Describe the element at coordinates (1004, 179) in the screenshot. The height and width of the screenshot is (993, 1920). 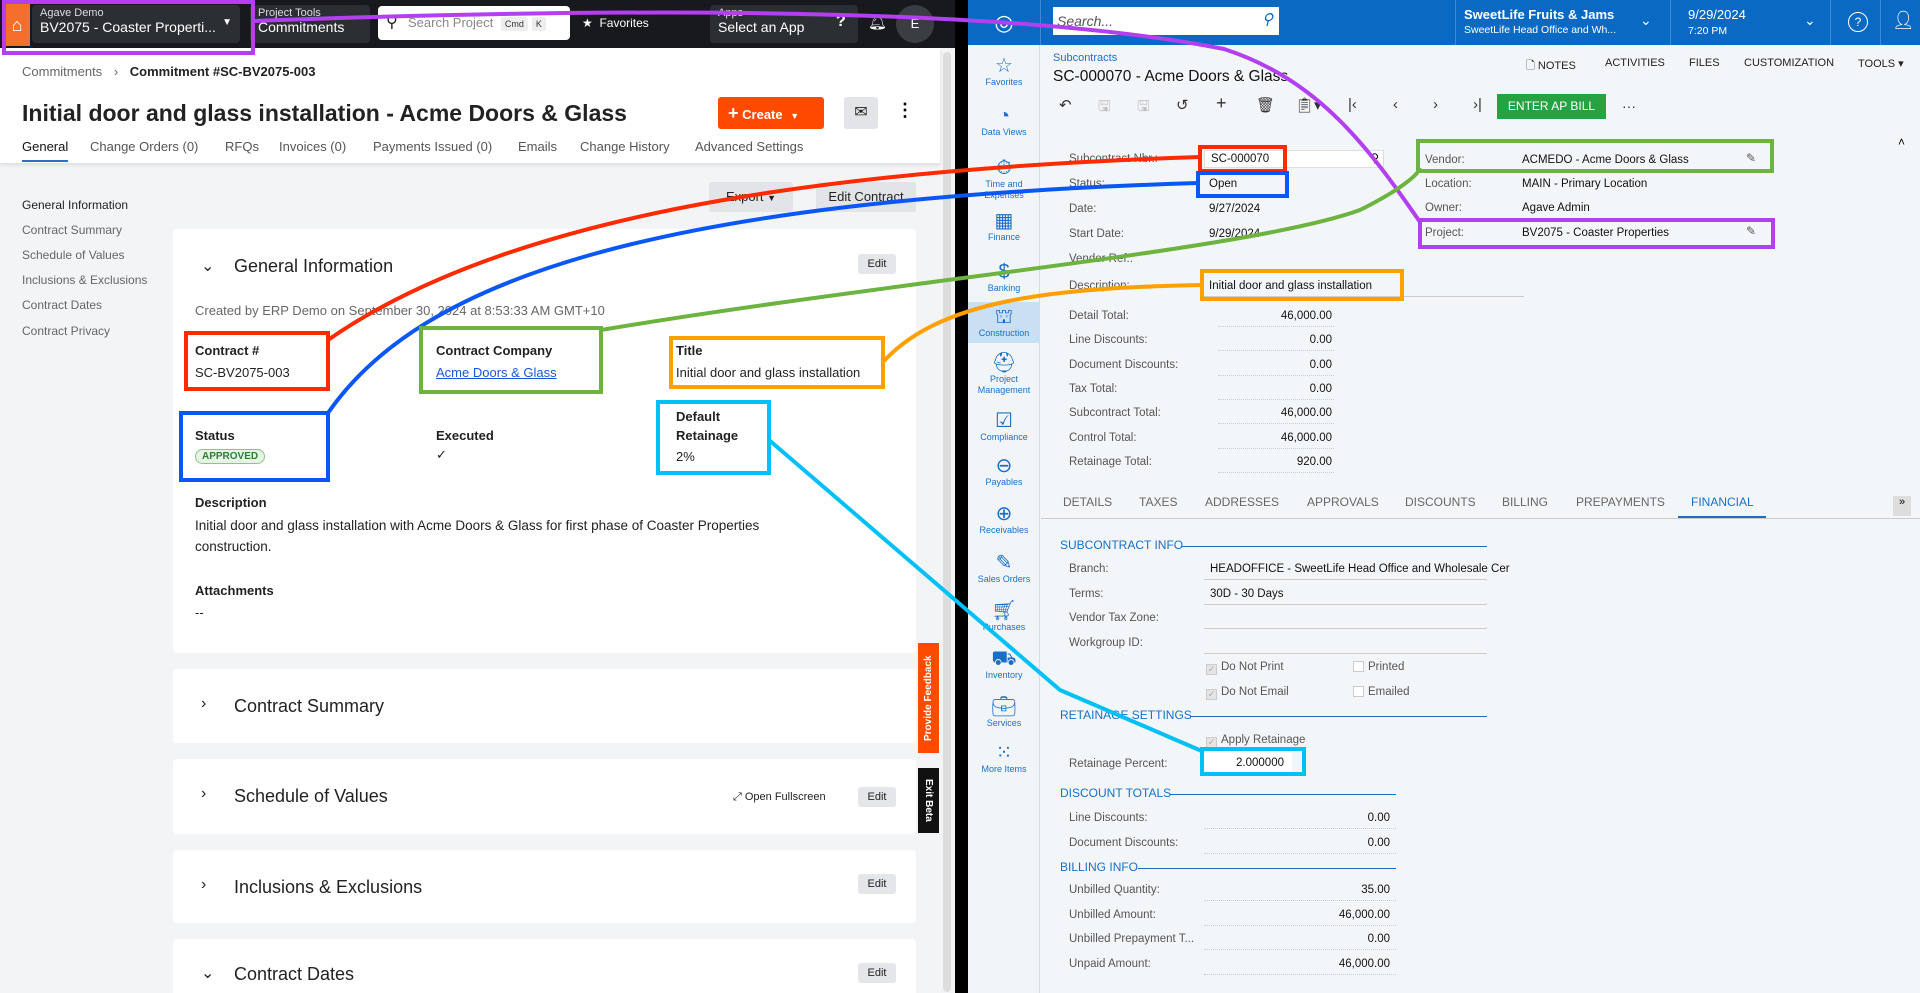
I see `nav-time-and-expenses: ⏱ Time and Expenses` at that location.